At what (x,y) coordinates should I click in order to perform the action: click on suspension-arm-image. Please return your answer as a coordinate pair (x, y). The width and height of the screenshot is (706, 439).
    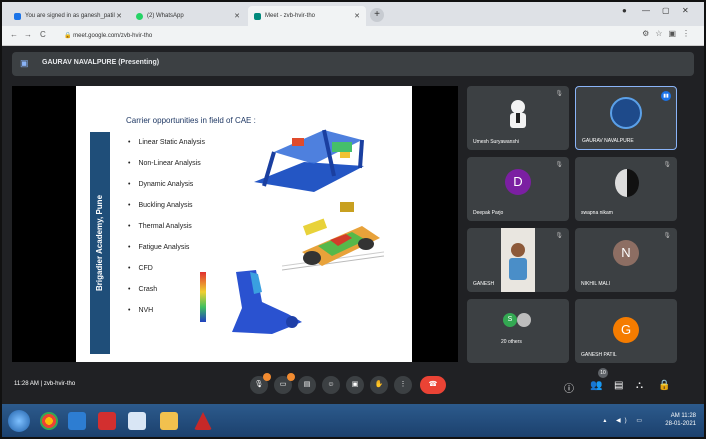
    Looking at the image, I should click on (251, 302).